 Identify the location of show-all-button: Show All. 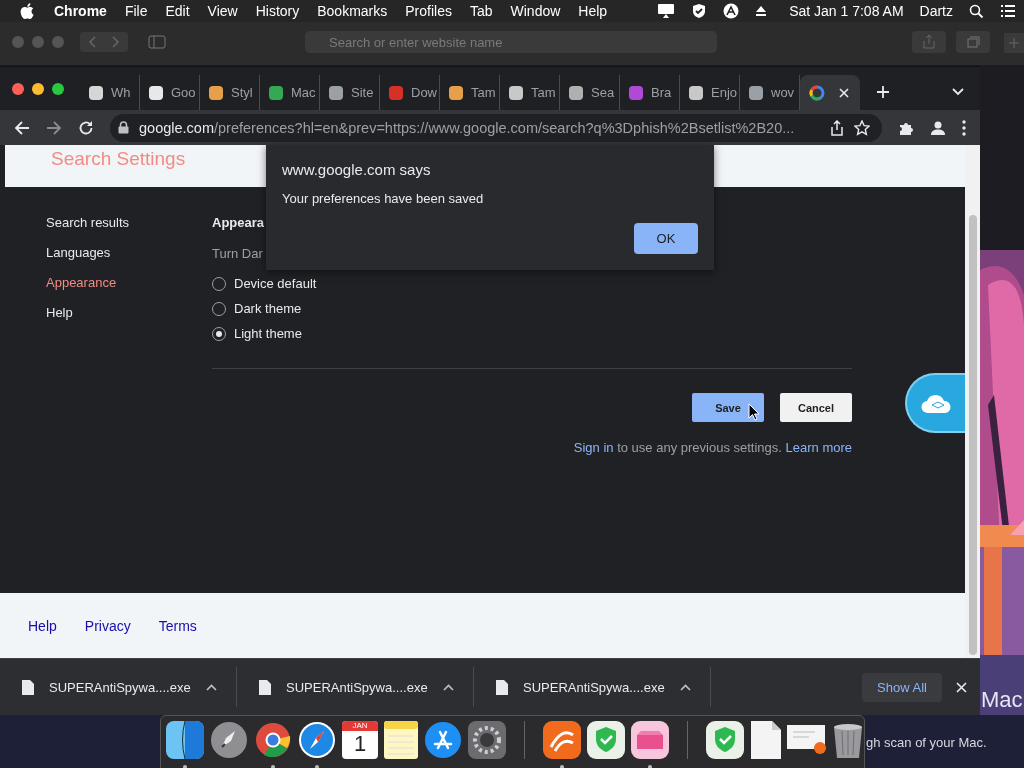
(902, 687).